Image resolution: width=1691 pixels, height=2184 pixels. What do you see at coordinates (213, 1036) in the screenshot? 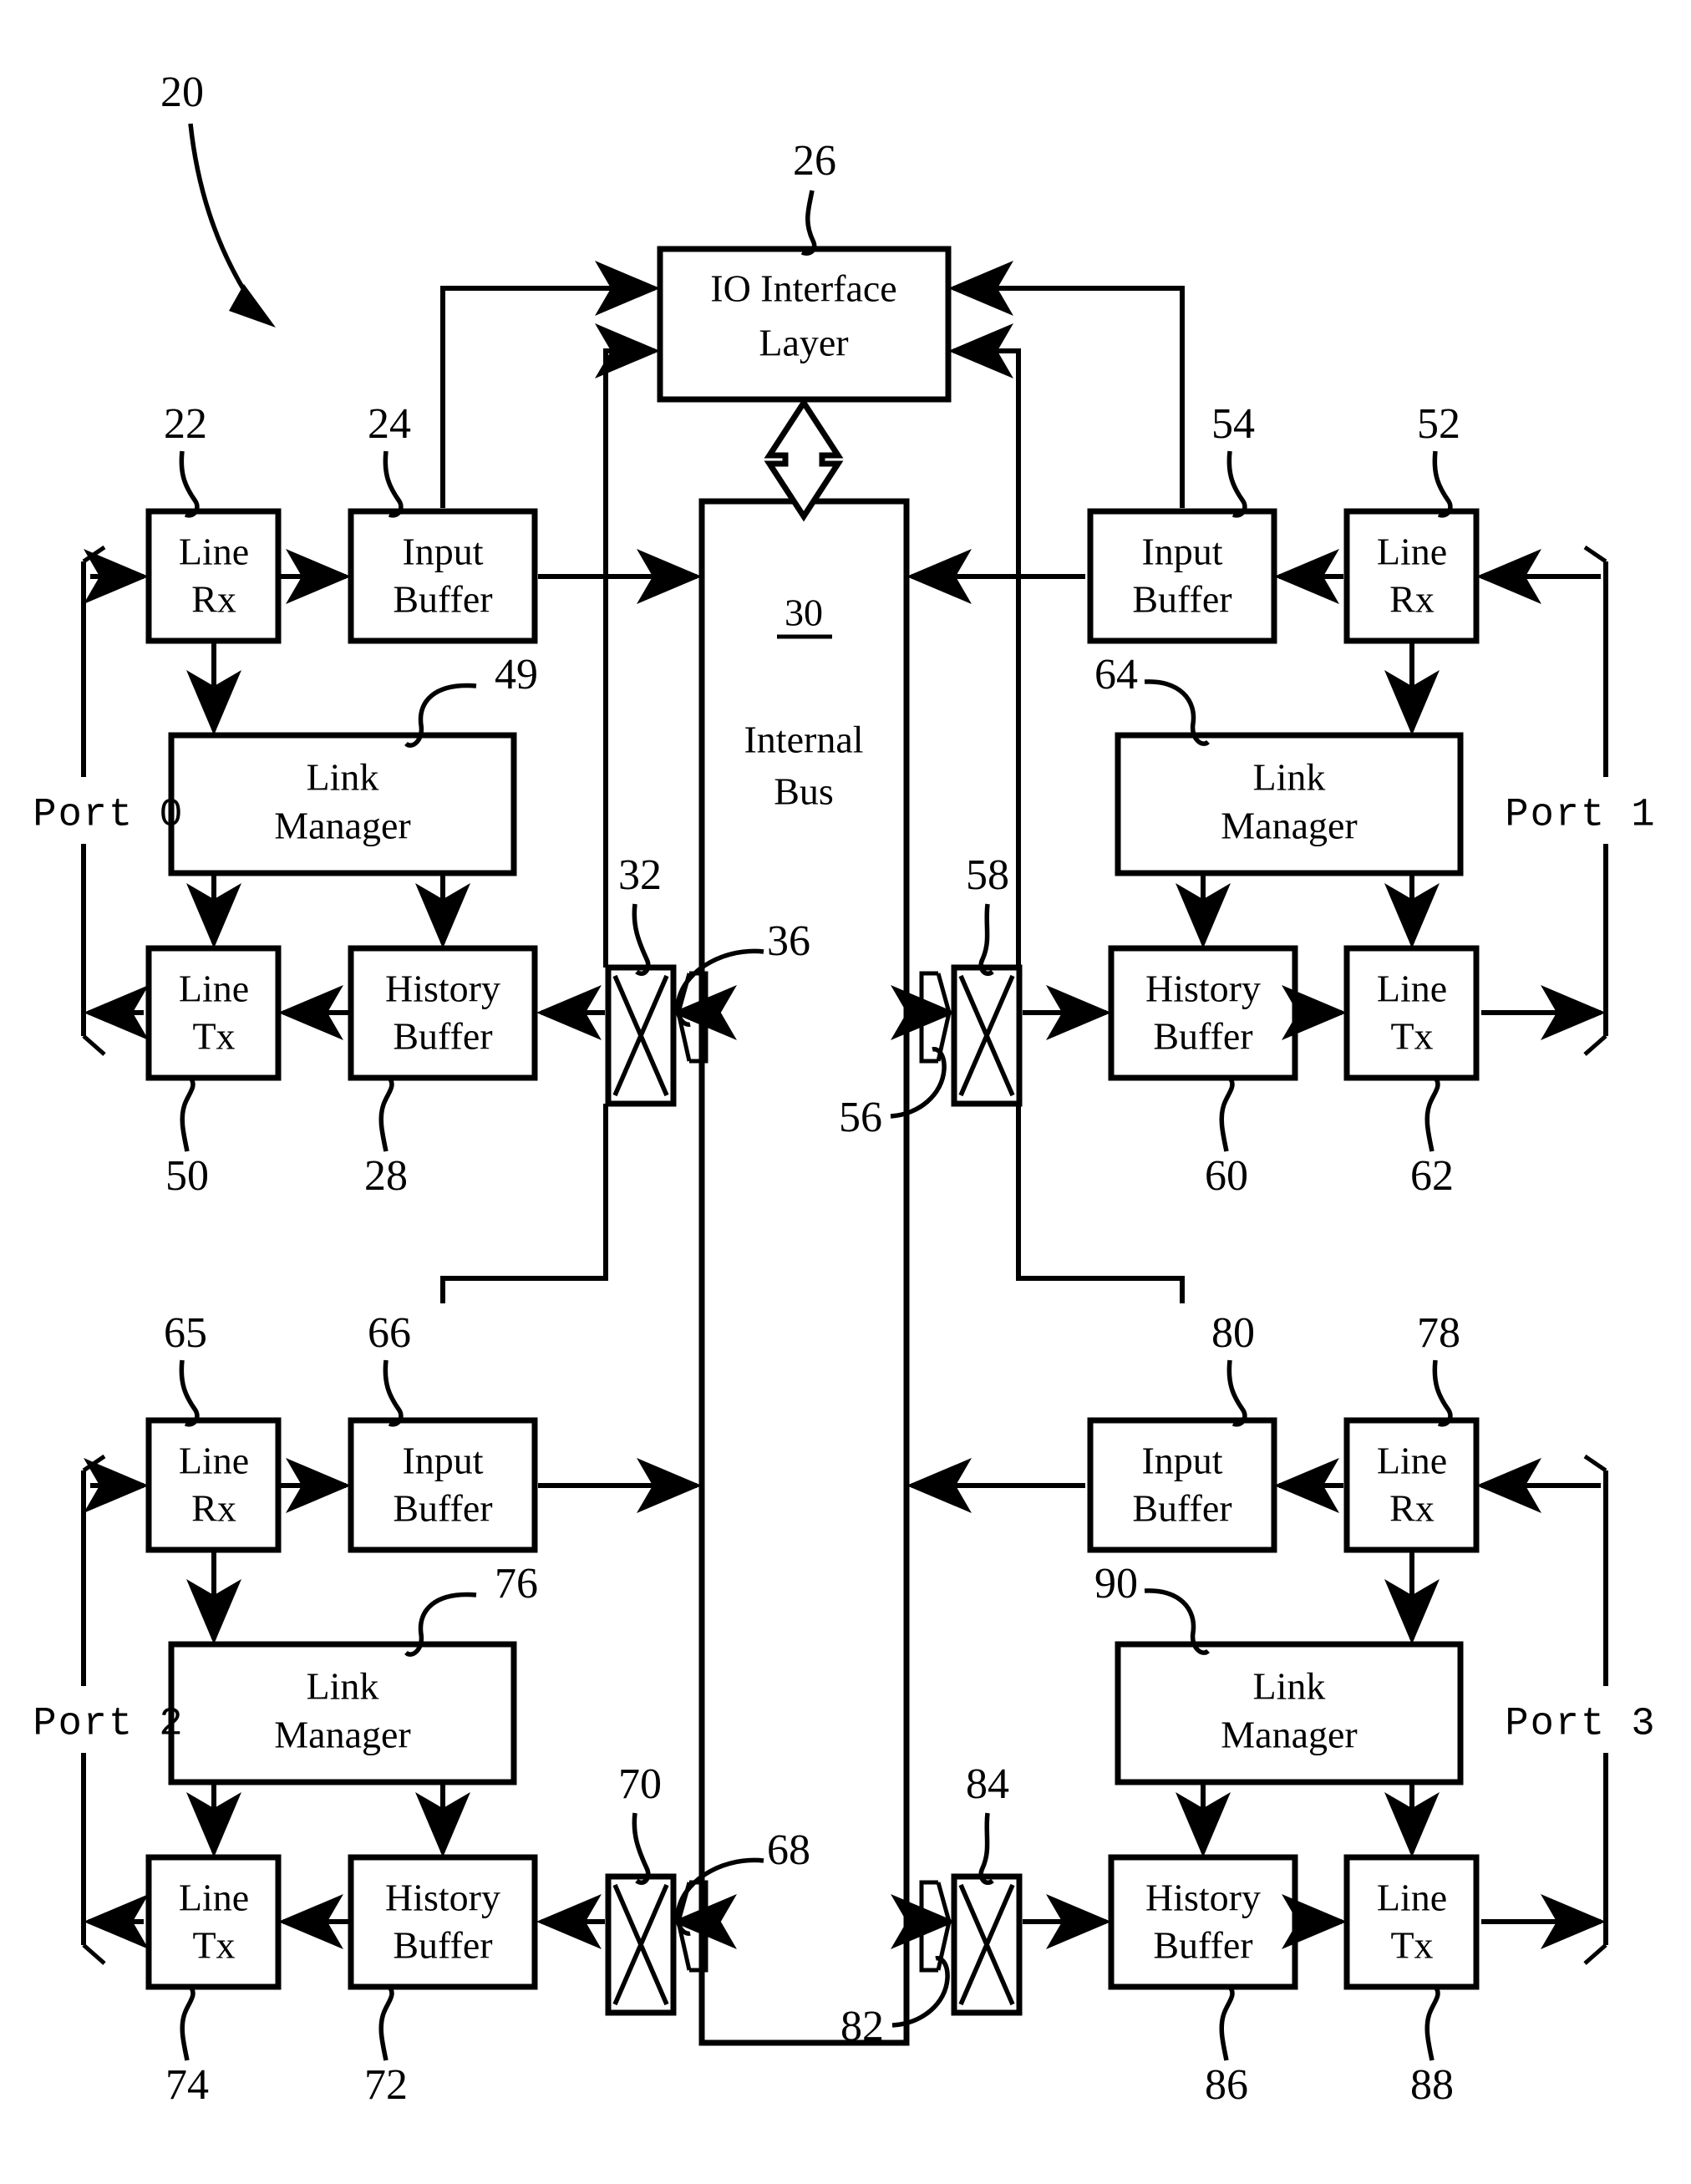
I see `port0-line-tx-label-line2: Tx` at bounding box center [213, 1036].